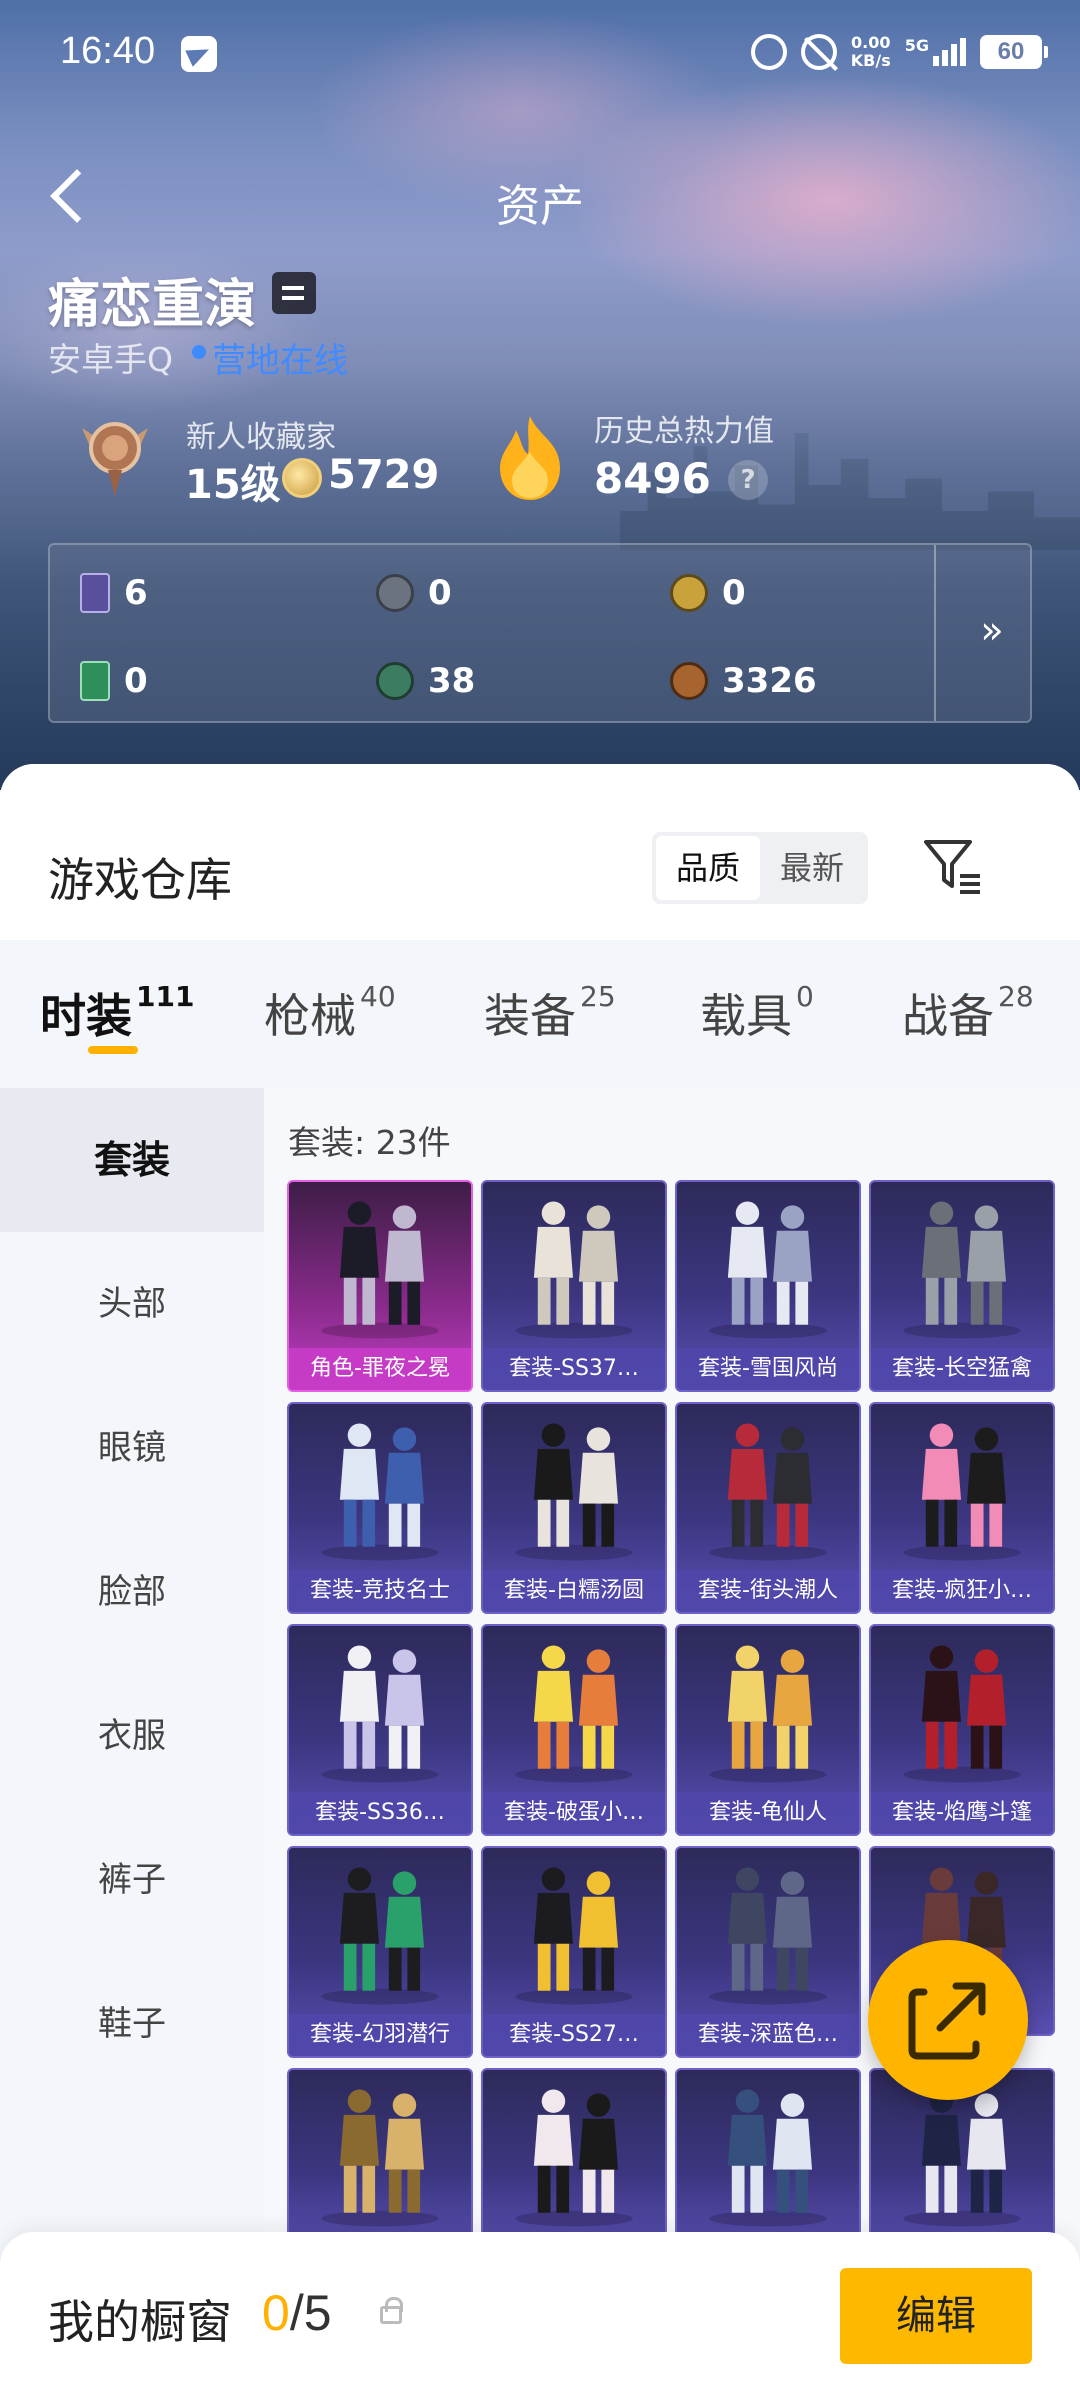 This screenshot has height=2400, width=1080. Describe the element at coordinates (769, 681) in the screenshot. I see `currency-value: 3326` at that location.